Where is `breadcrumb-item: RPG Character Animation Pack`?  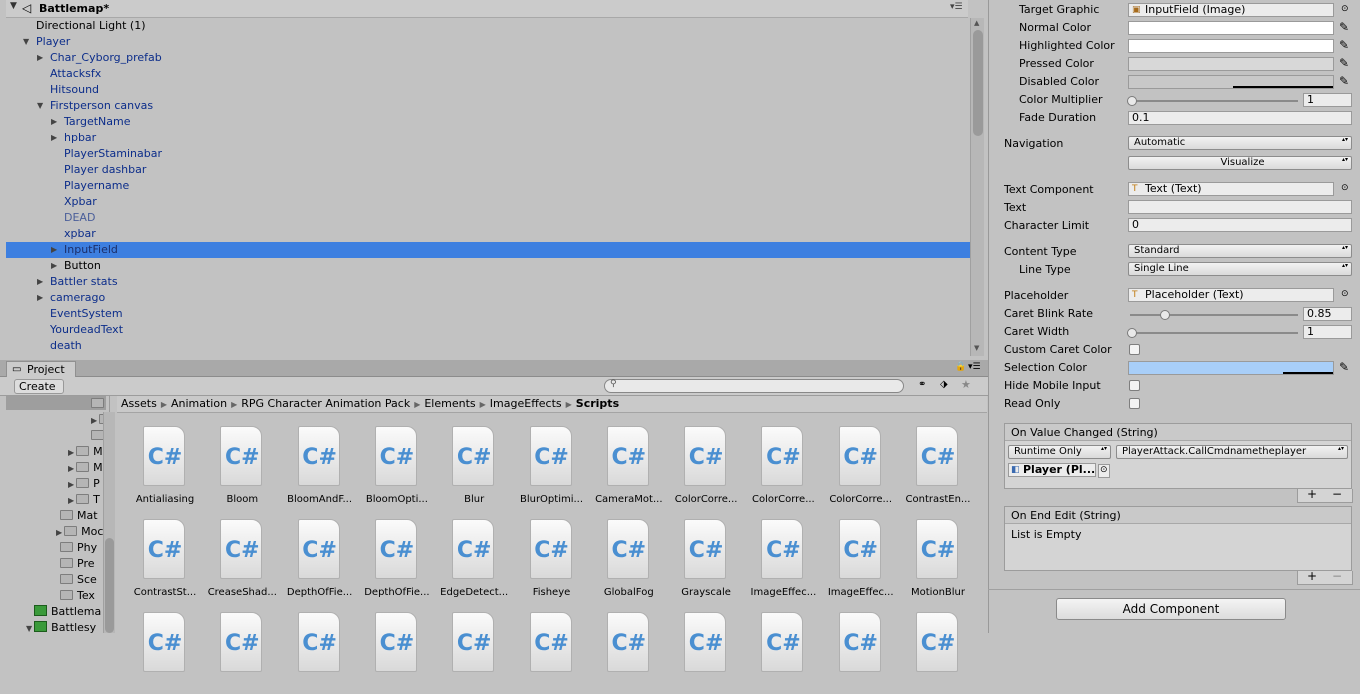
breadcrumb-item: RPG Character Animation Pack is located at coordinates (325, 404).